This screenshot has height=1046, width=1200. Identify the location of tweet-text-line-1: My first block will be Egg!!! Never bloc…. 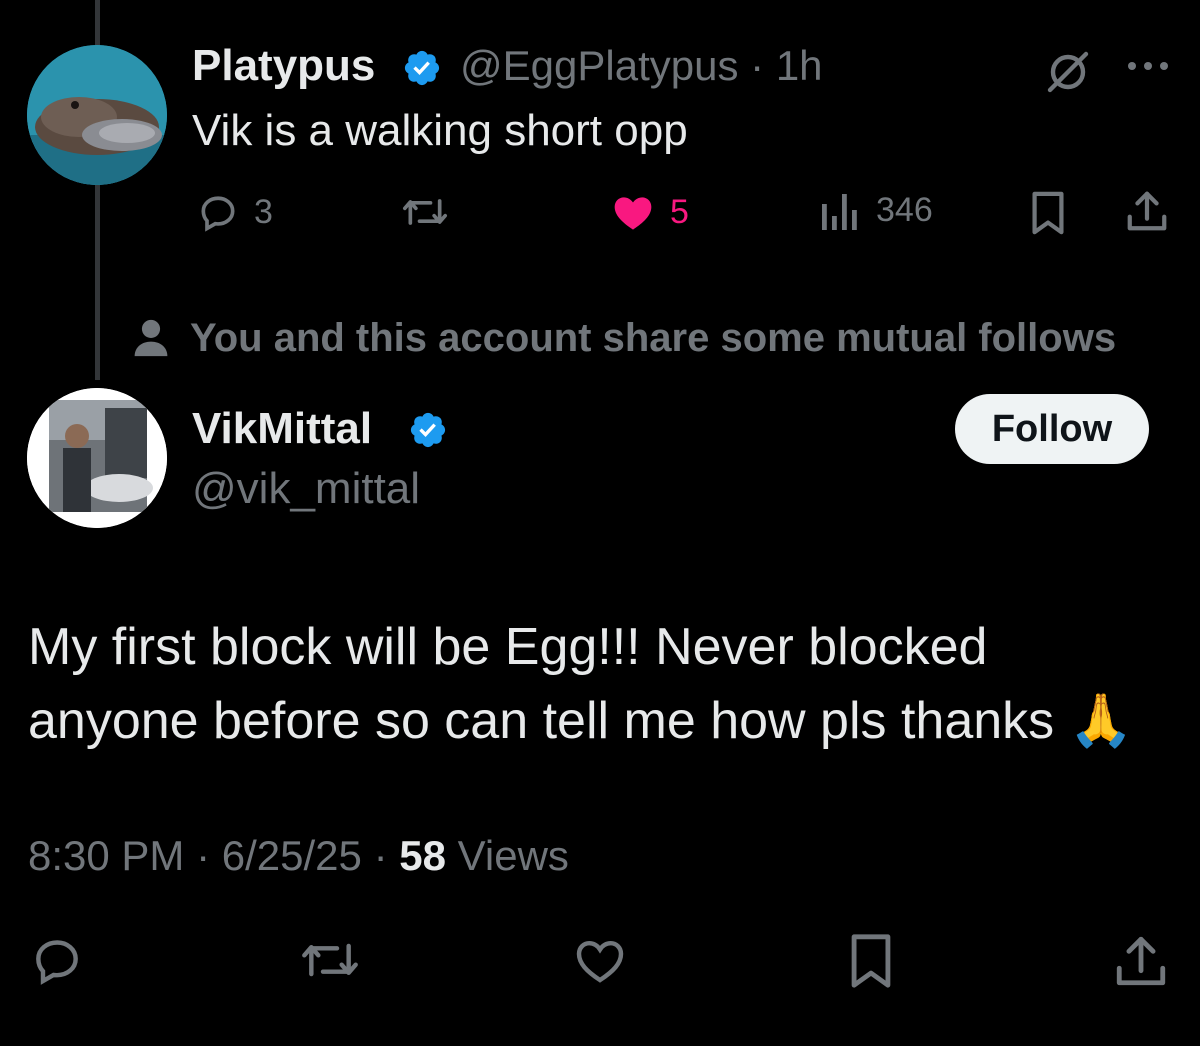
(508, 647).